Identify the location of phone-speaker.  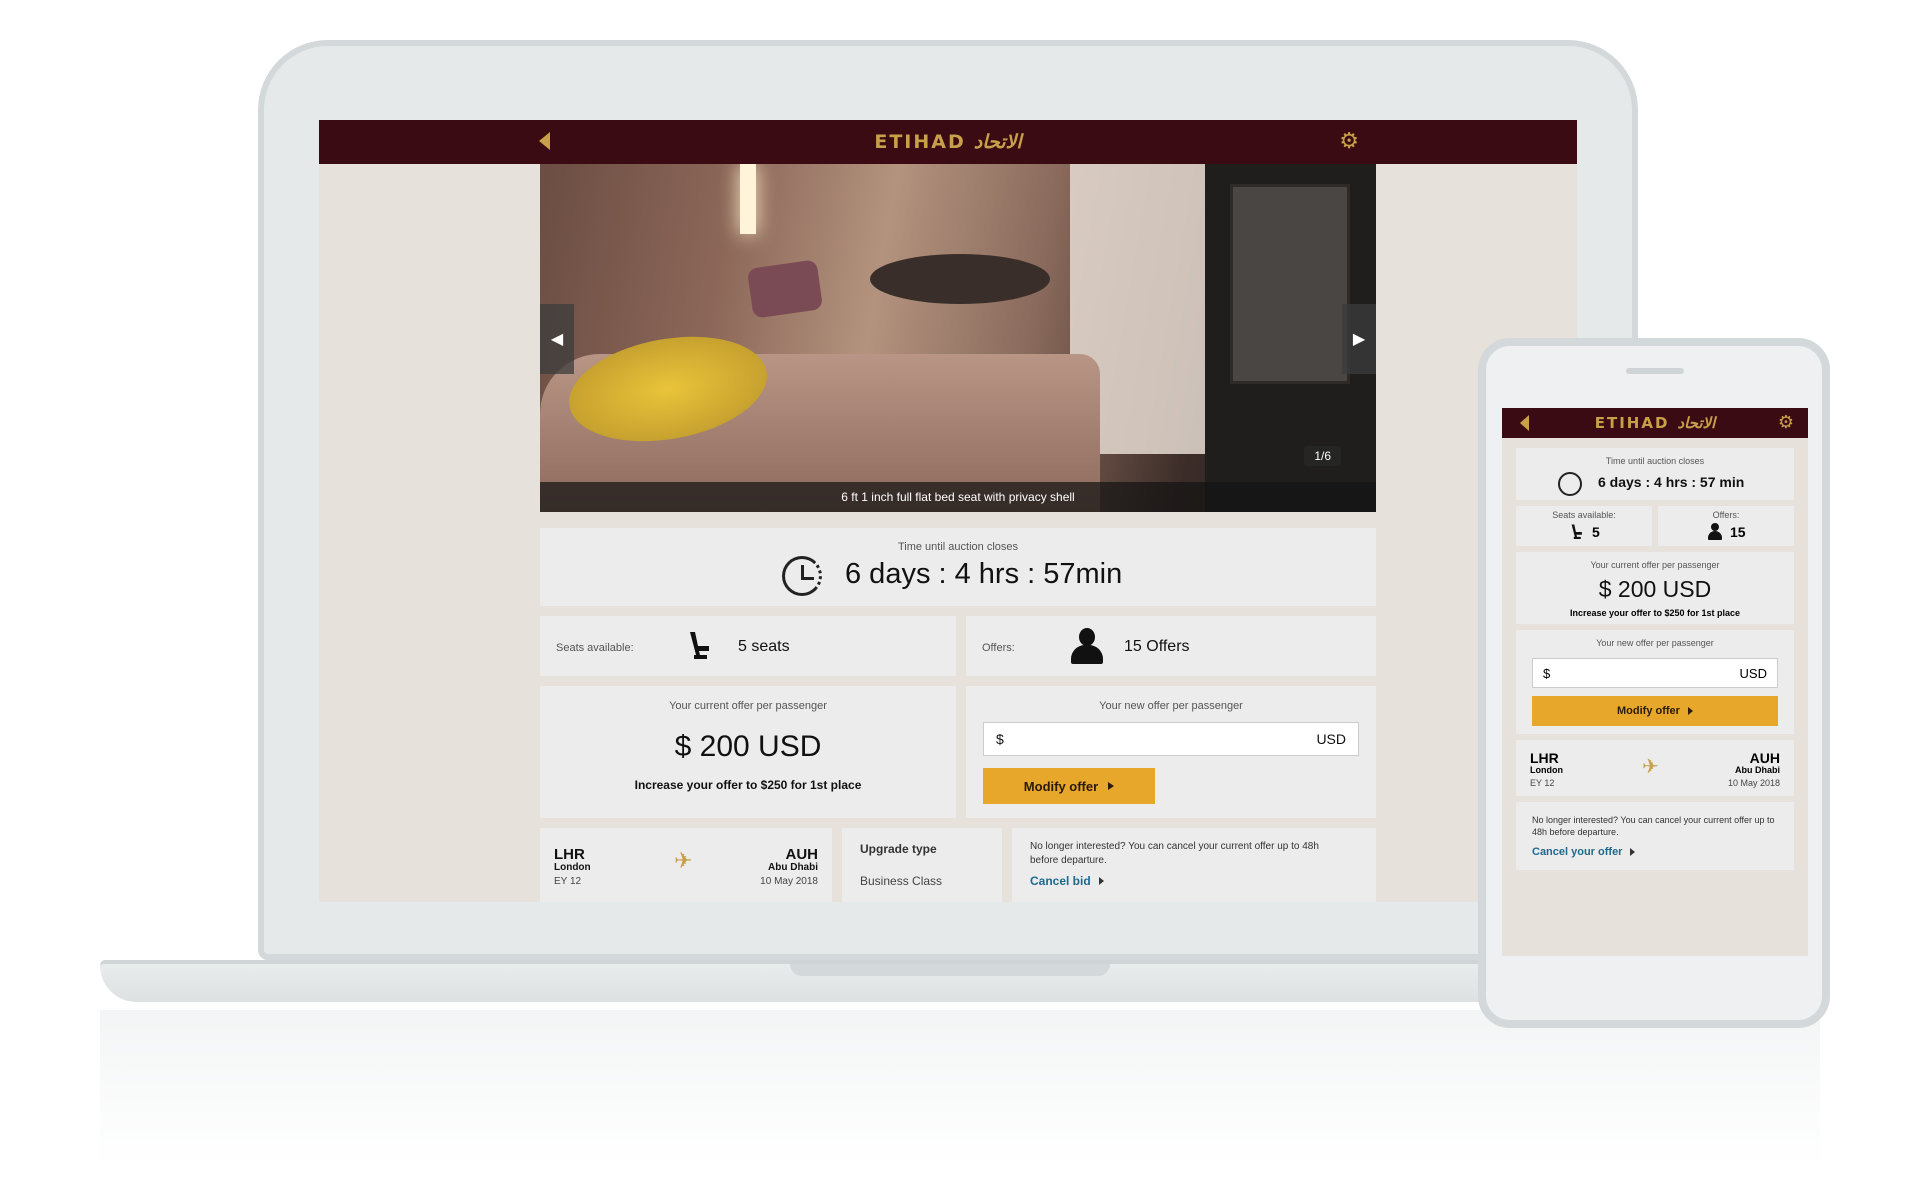
(1655, 371).